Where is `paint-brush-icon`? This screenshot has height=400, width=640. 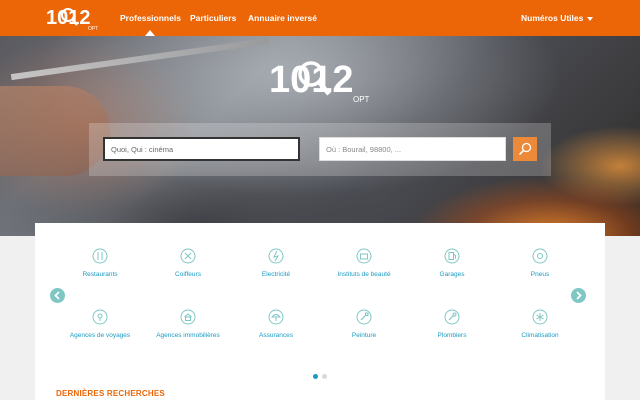 paint-brush-icon is located at coordinates (364, 317).